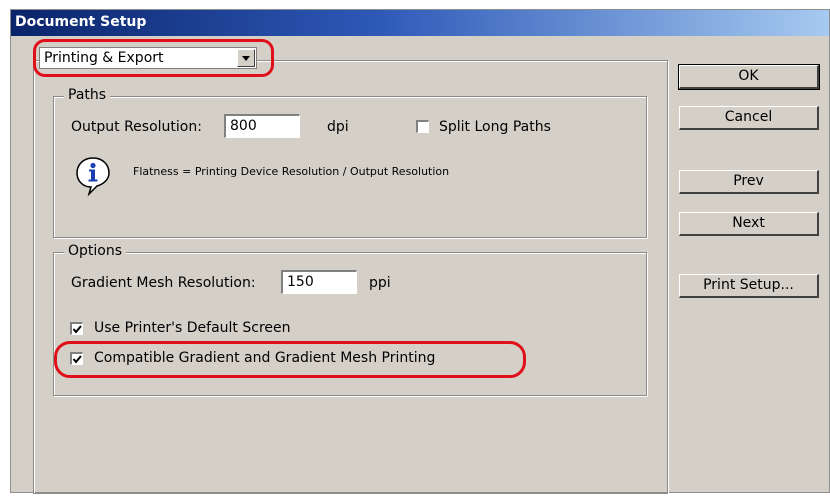 The height and width of the screenshot is (504, 830). Describe the element at coordinates (192, 328) in the screenshot. I see `use-printer-default-screen-label: Use Printer's Default Screen` at that location.